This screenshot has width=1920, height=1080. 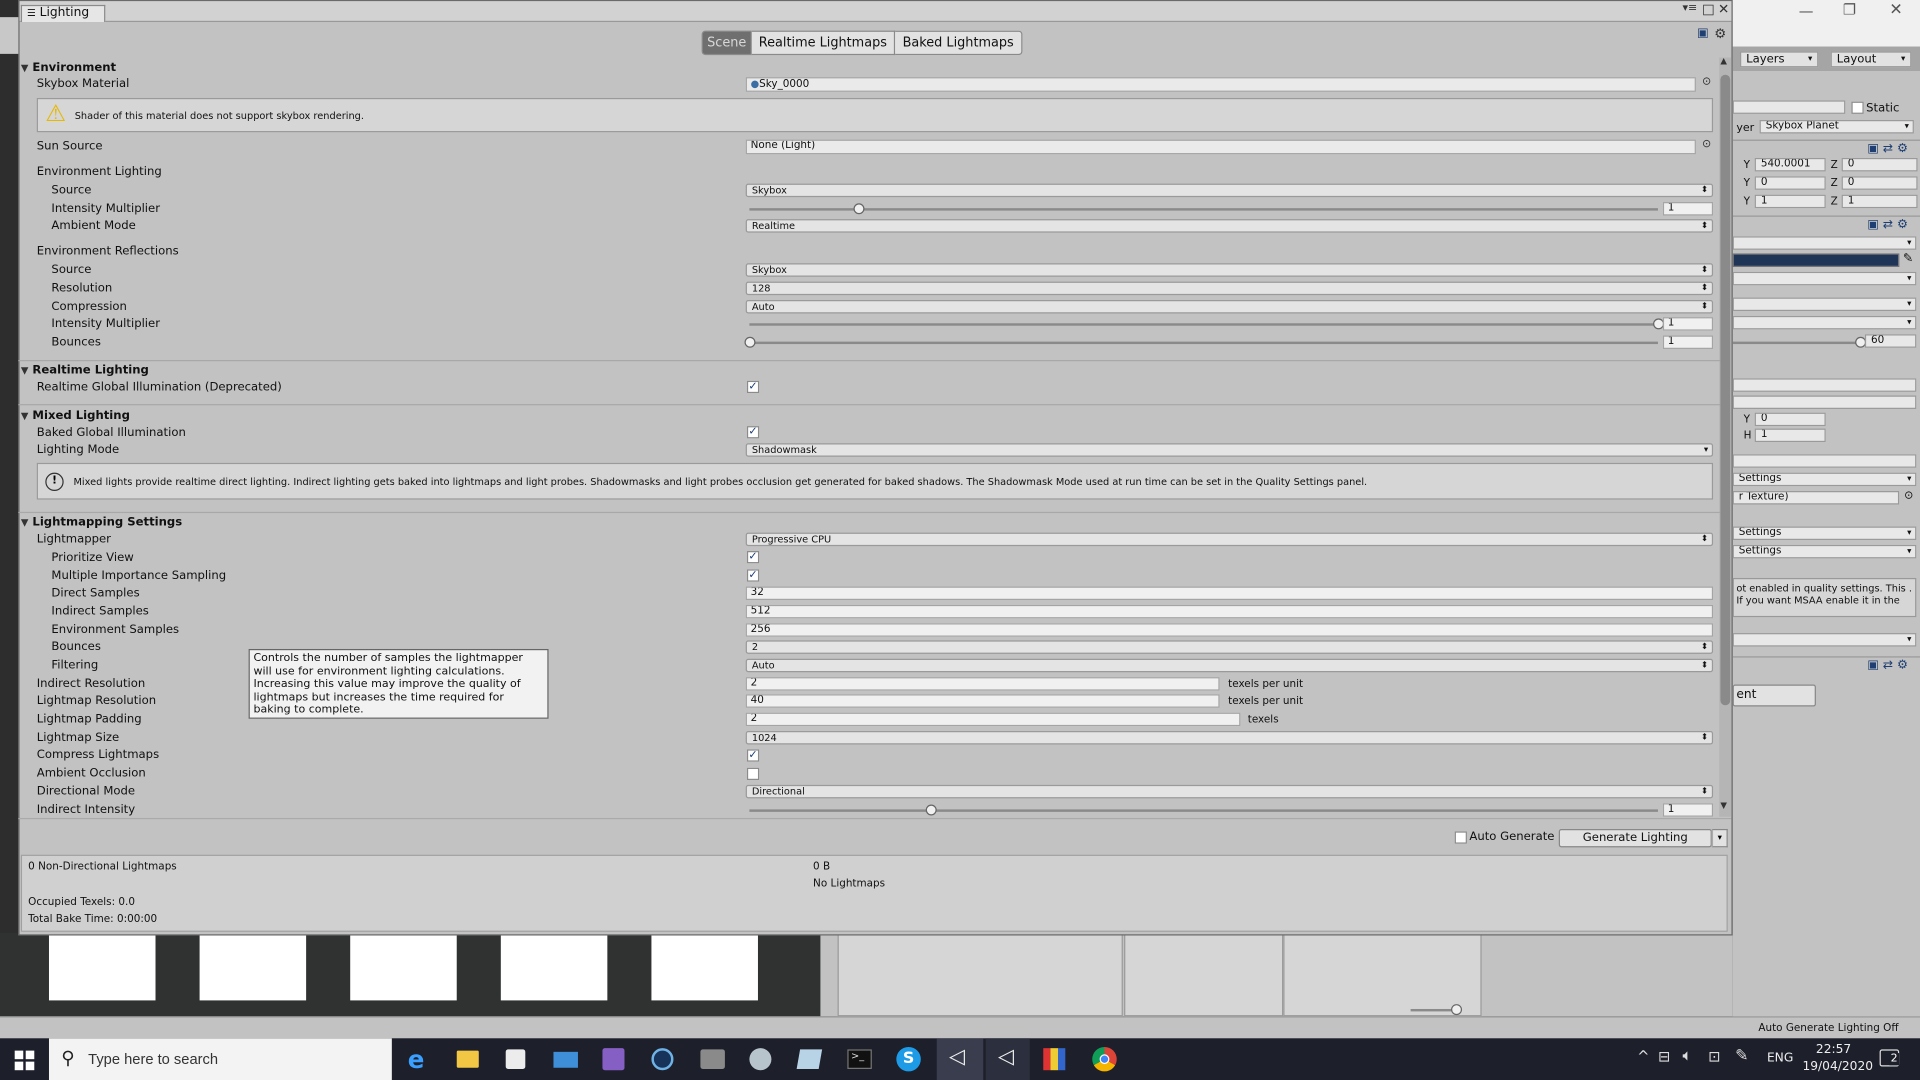 What do you see at coordinates (1741, 1056) in the screenshot?
I see `pen-icon: ✎` at bounding box center [1741, 1056].